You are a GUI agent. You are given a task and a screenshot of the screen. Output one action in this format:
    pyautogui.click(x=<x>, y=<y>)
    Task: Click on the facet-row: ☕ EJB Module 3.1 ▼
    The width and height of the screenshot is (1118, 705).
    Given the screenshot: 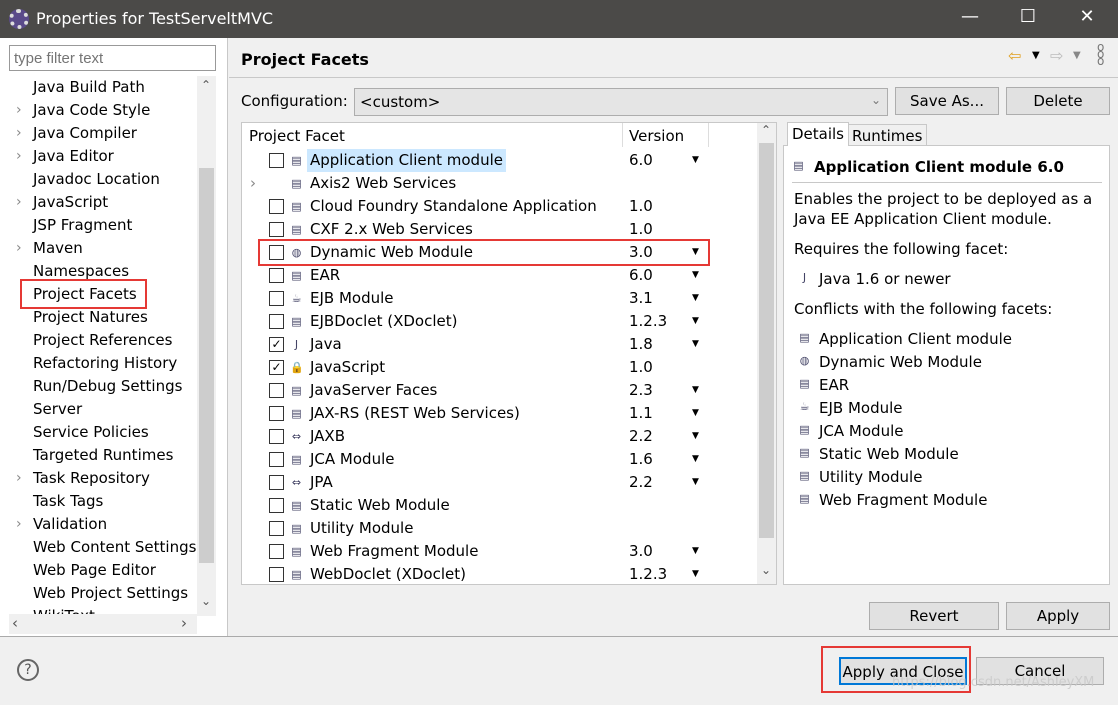 What is the action you would take?
    pyautogui.click(x=499, y=298)
    